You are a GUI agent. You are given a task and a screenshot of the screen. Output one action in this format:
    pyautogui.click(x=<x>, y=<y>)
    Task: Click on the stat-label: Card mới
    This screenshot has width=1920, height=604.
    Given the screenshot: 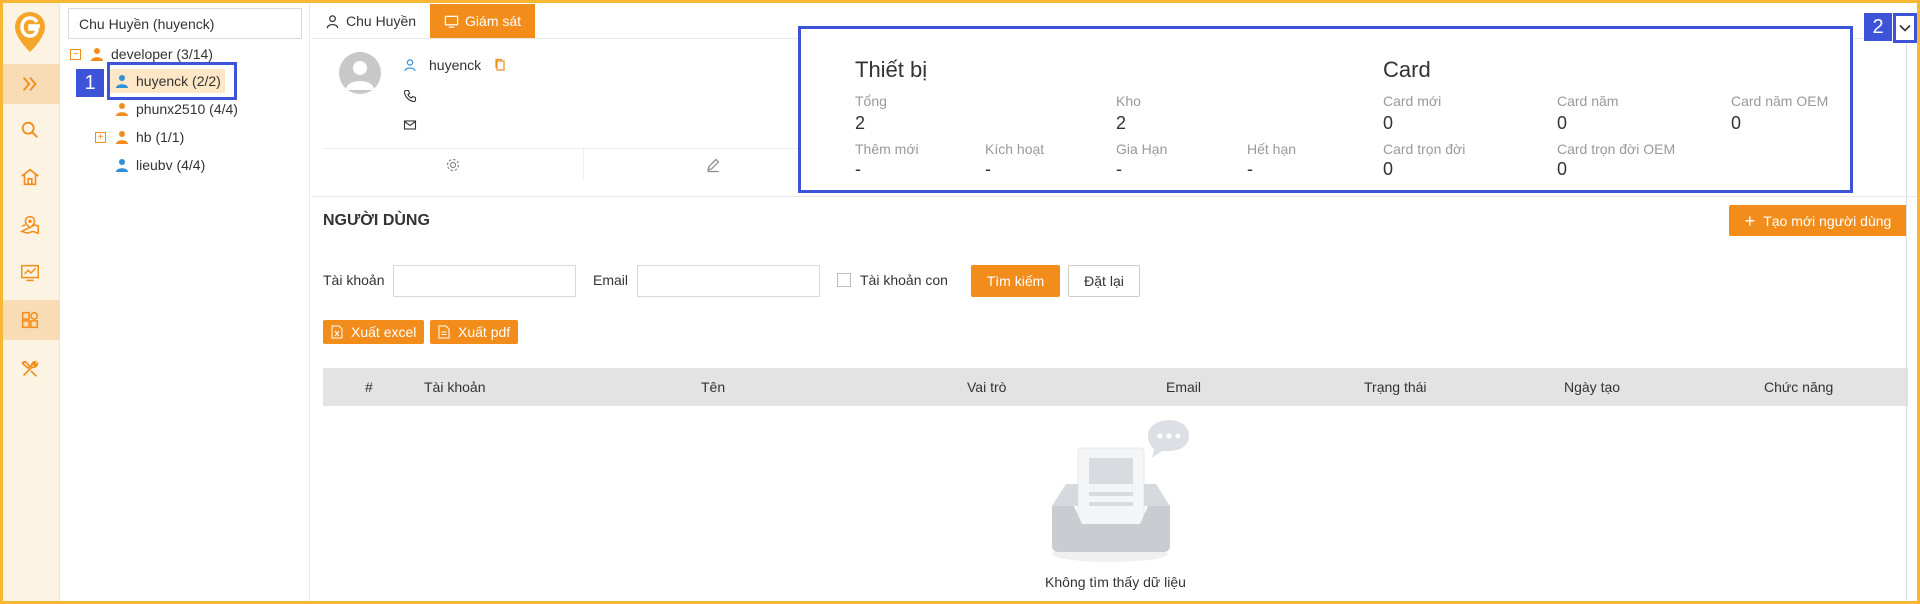 What is the action you would take?
    pyautogui.click(x=1412, y=101)
    